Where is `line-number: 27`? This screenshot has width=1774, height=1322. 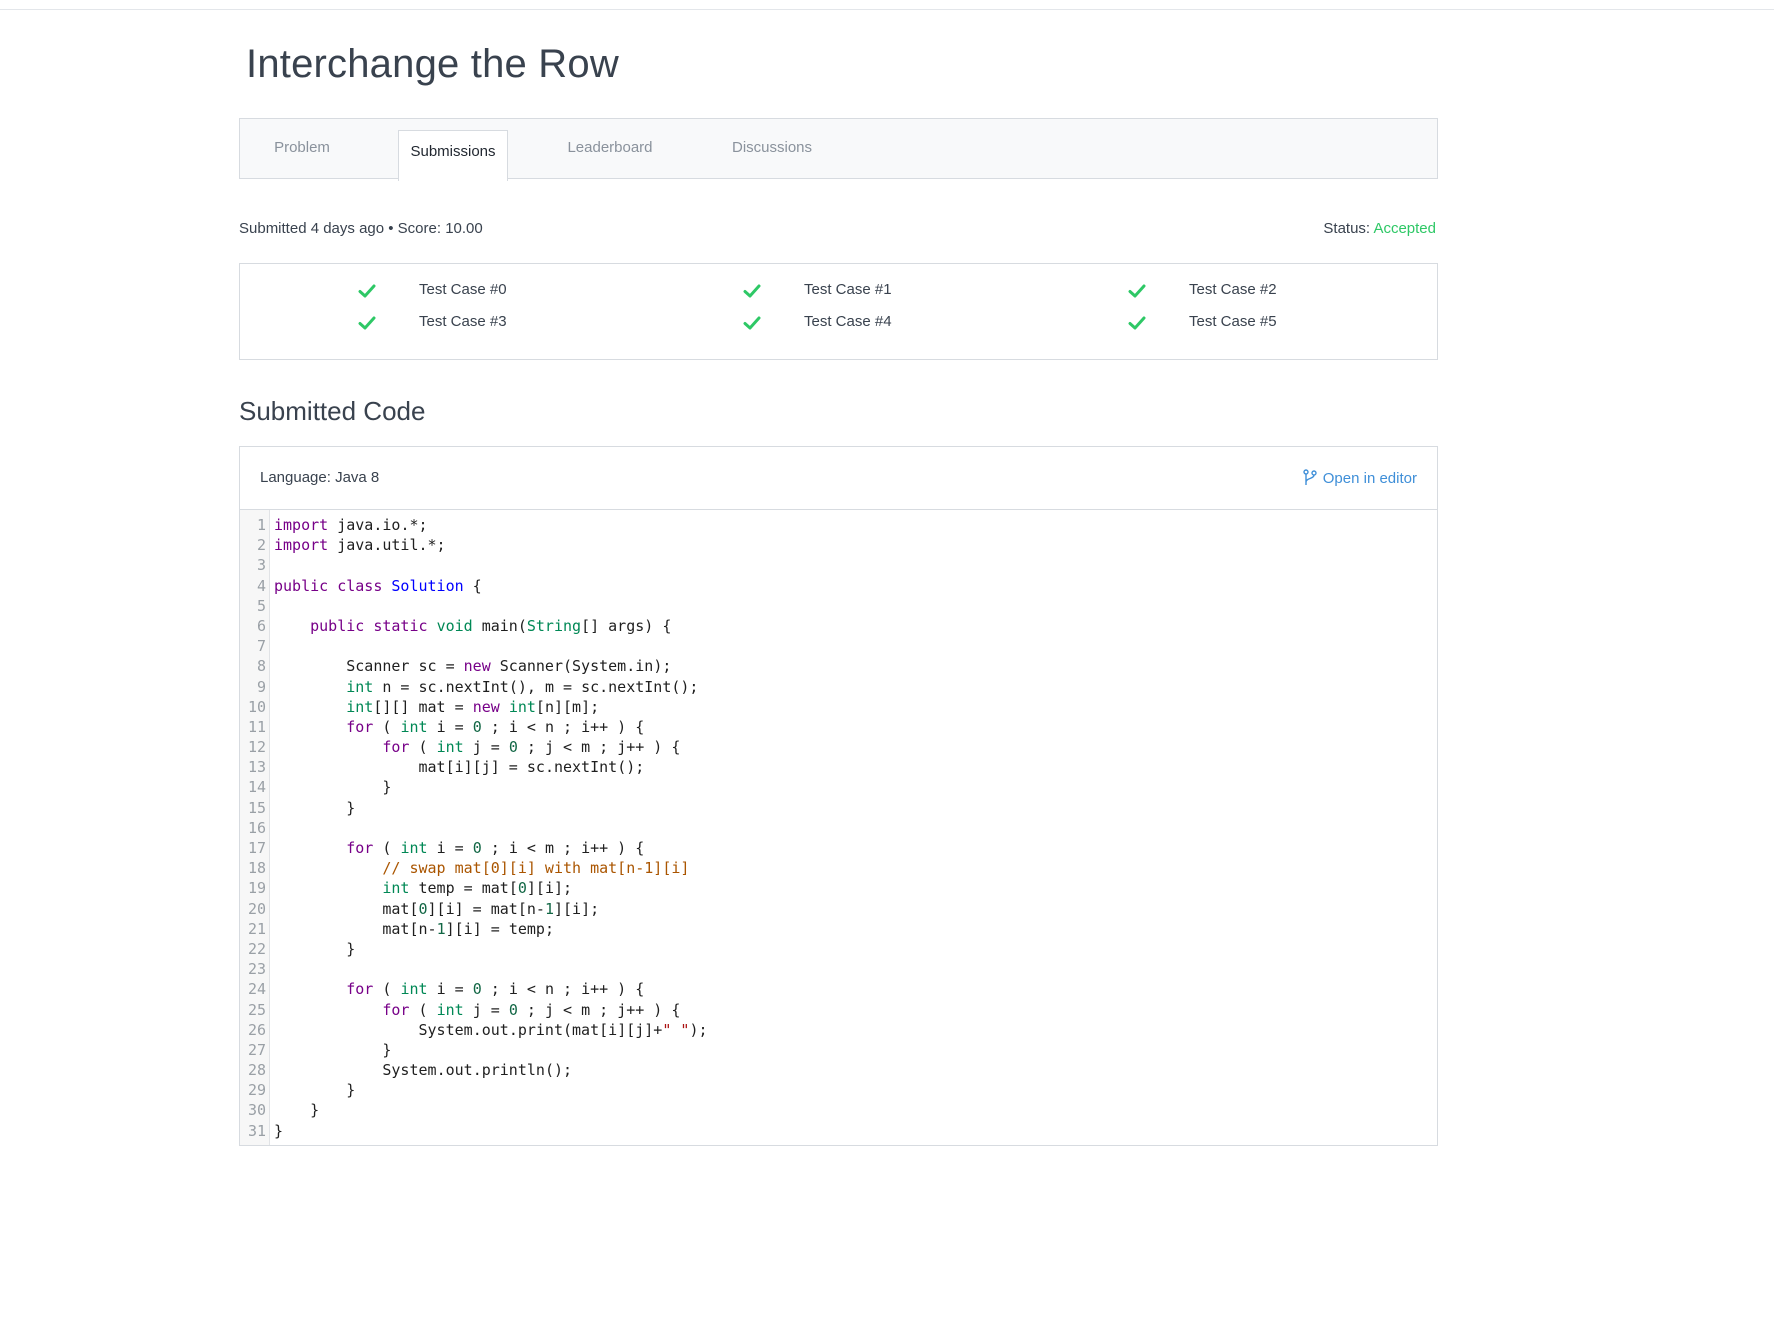 line-number: 27 is located at coordinates (256, 1049).